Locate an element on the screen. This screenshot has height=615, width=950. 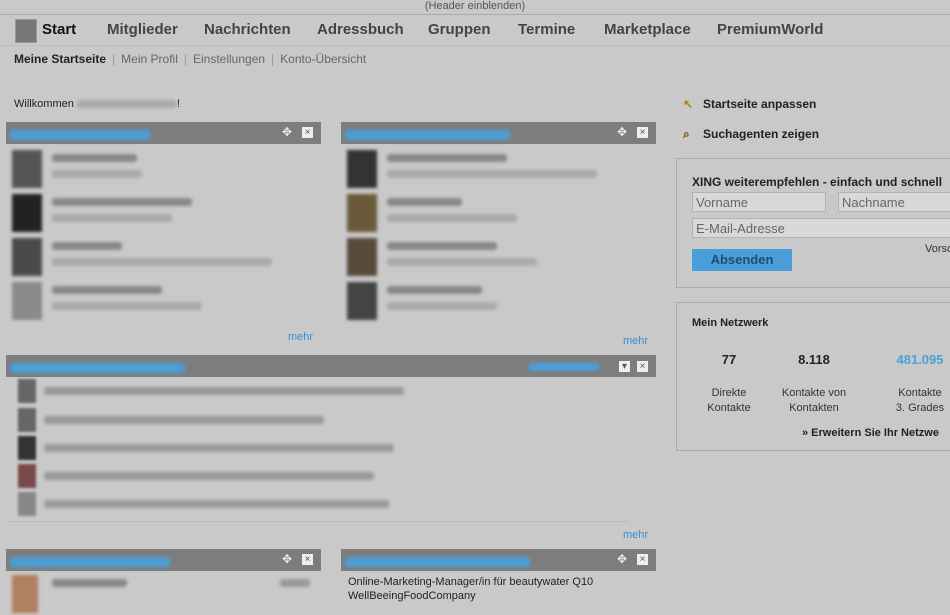
third-degree-count: 481.095 is located at coordinates (913, 359).